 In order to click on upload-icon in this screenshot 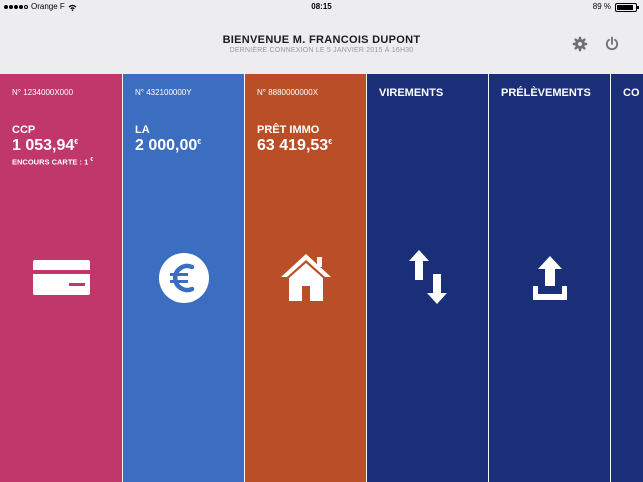, I will do `click(550, 278)`.